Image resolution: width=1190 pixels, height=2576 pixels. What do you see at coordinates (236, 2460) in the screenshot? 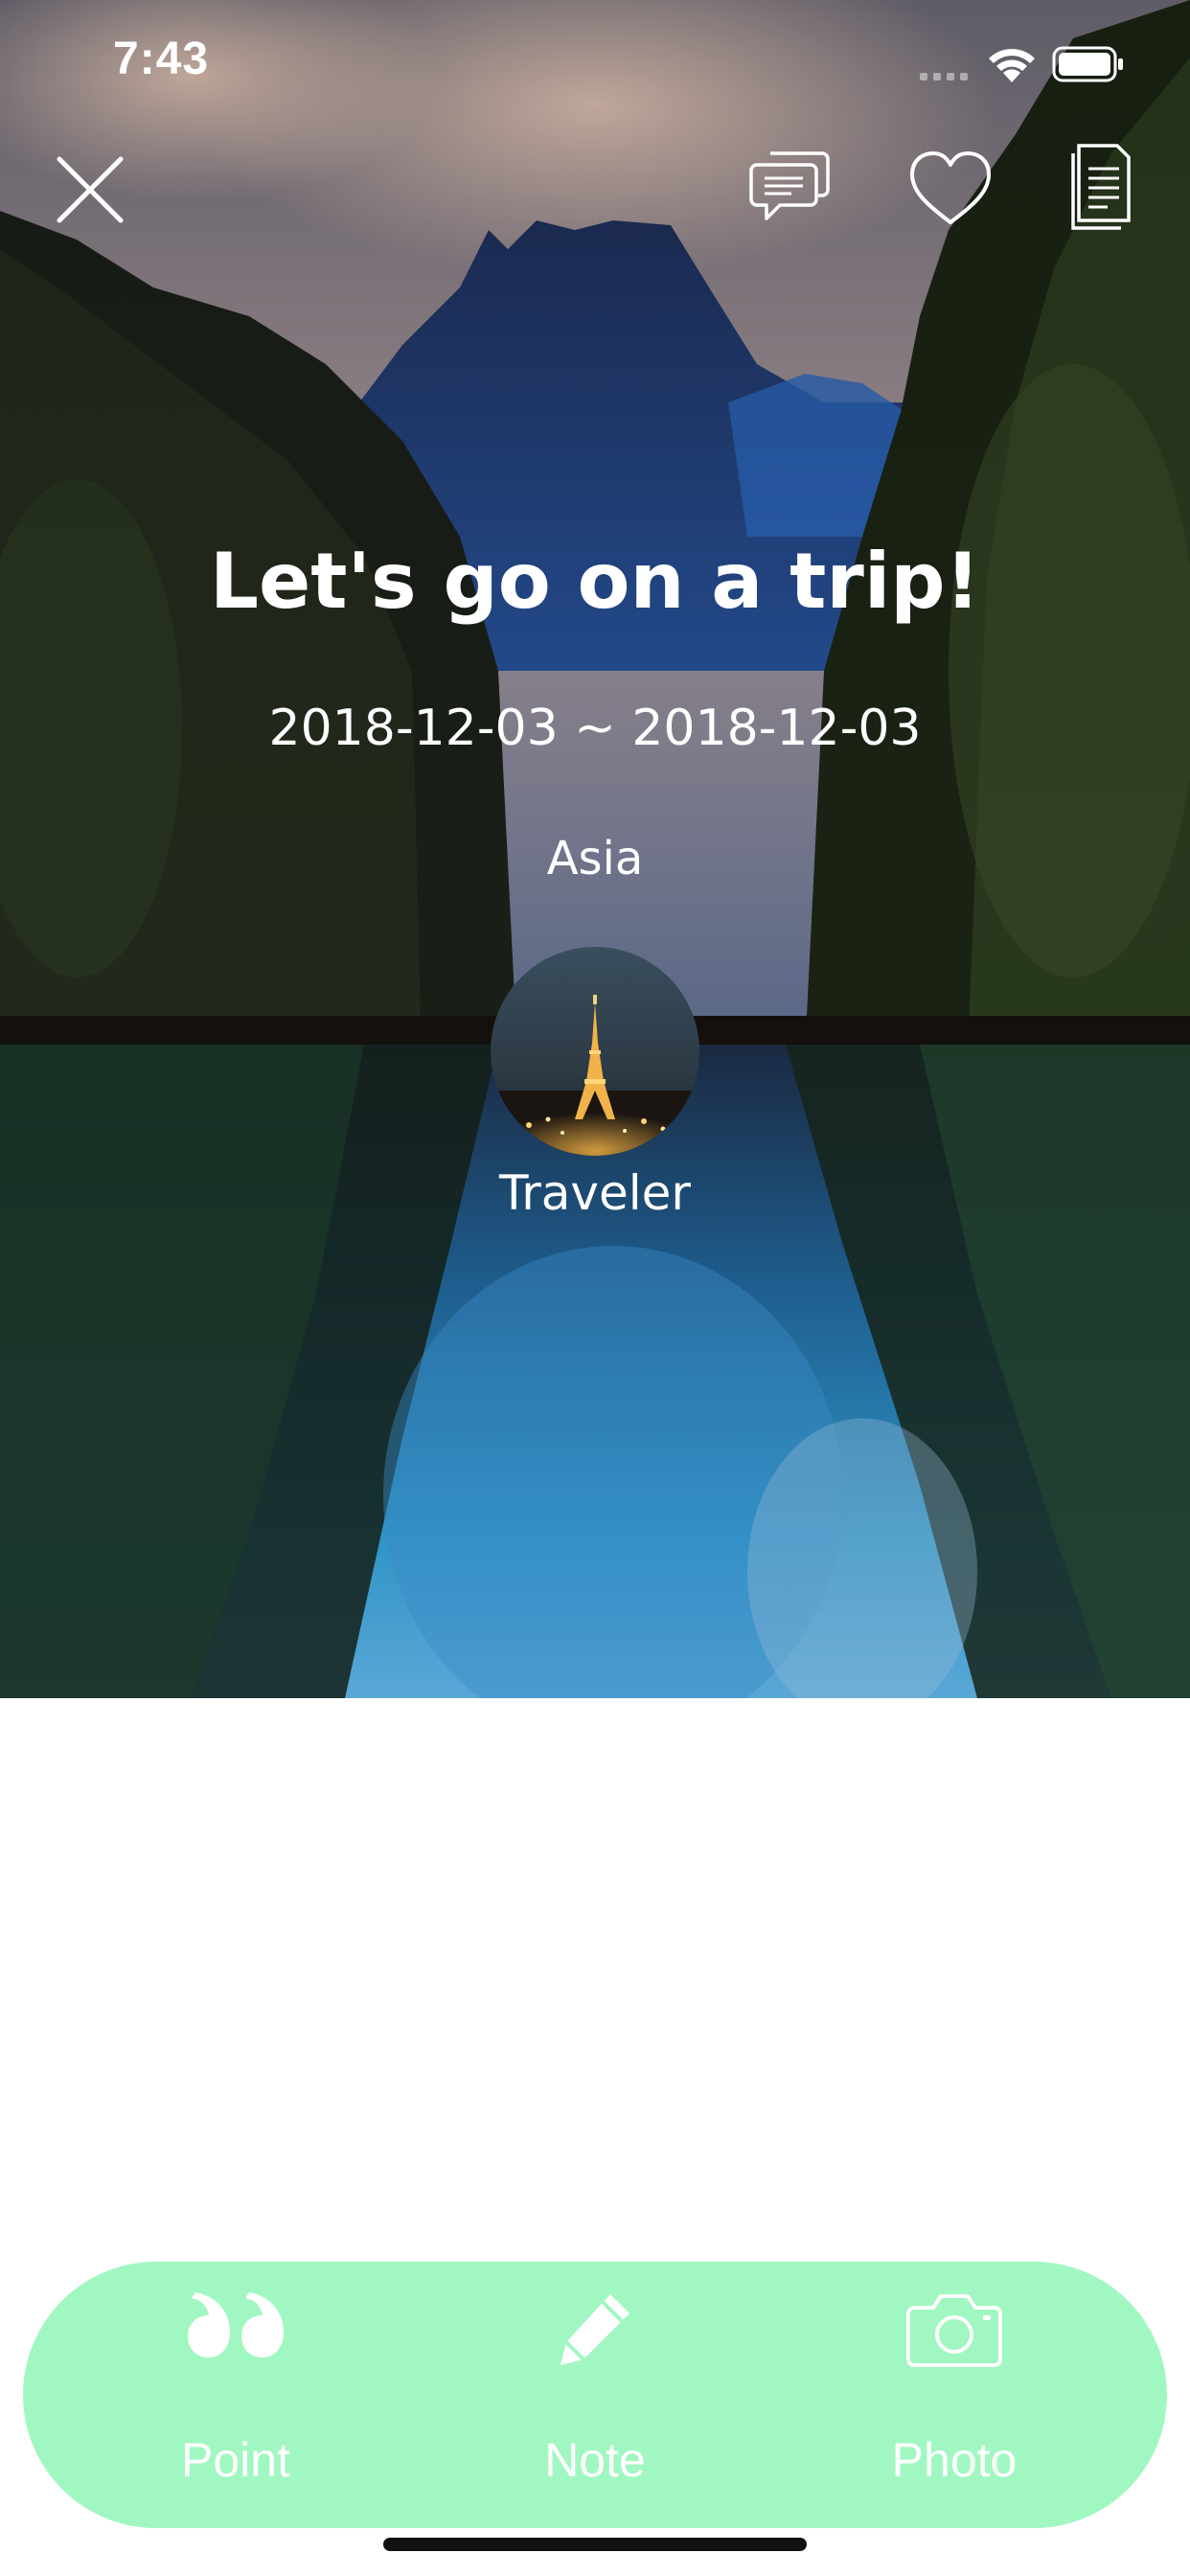
I see `point-label: Point` at bounding box center [236, 2460].